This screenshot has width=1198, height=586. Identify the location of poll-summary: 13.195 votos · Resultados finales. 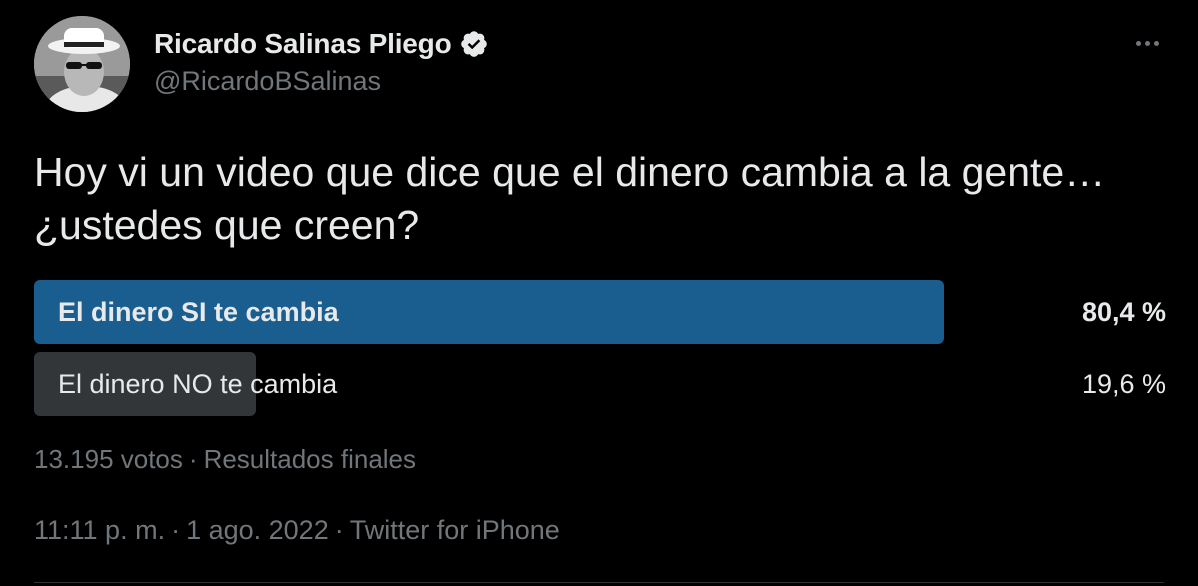
(225, 459).